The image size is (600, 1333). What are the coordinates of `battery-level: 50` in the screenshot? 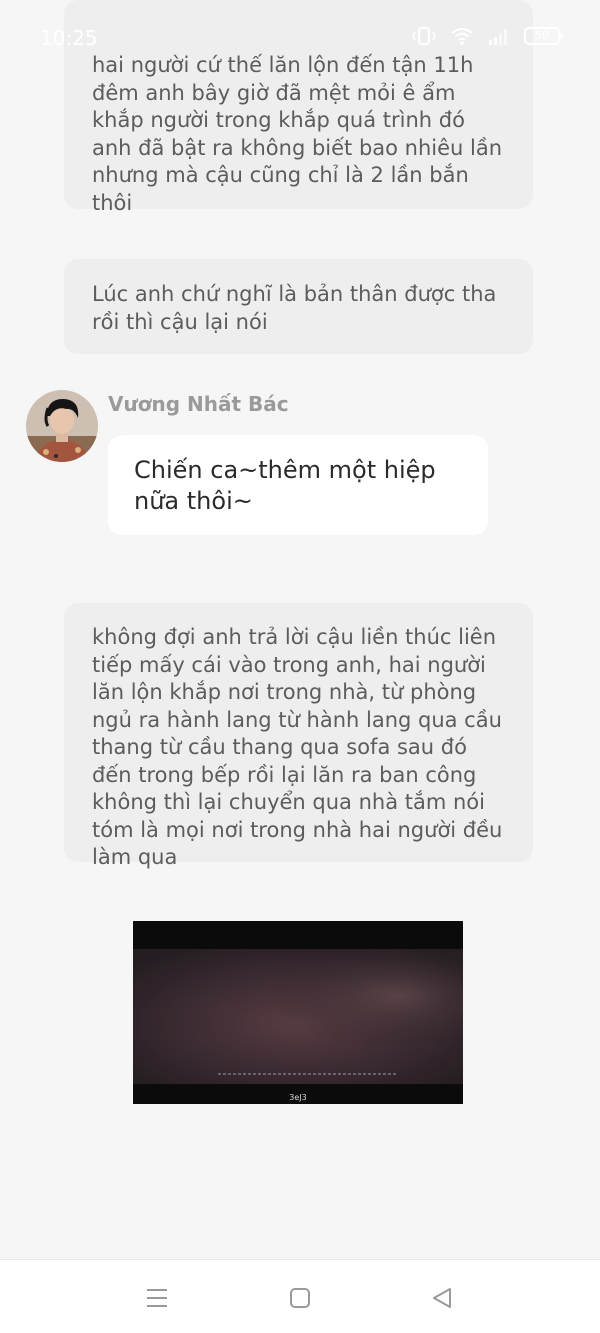 It's located at (542, 35).